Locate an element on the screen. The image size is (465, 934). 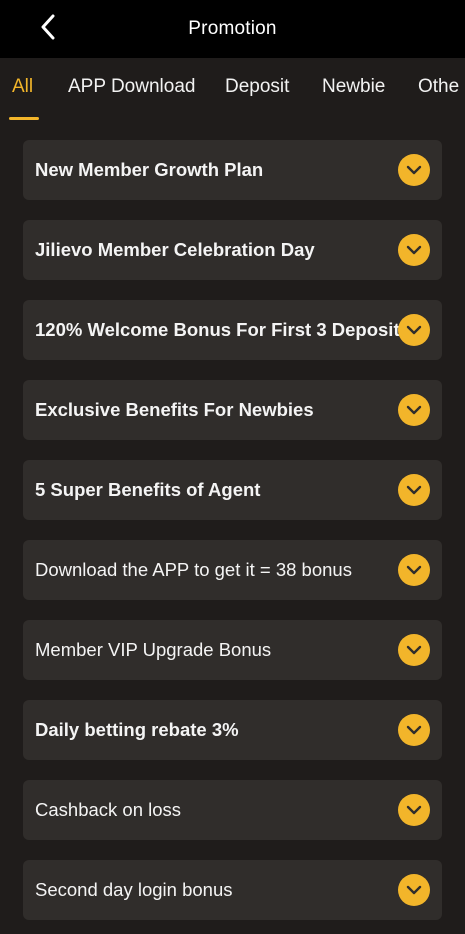
promotion-item: Second day login bonus is located at coordinates (232, 890).